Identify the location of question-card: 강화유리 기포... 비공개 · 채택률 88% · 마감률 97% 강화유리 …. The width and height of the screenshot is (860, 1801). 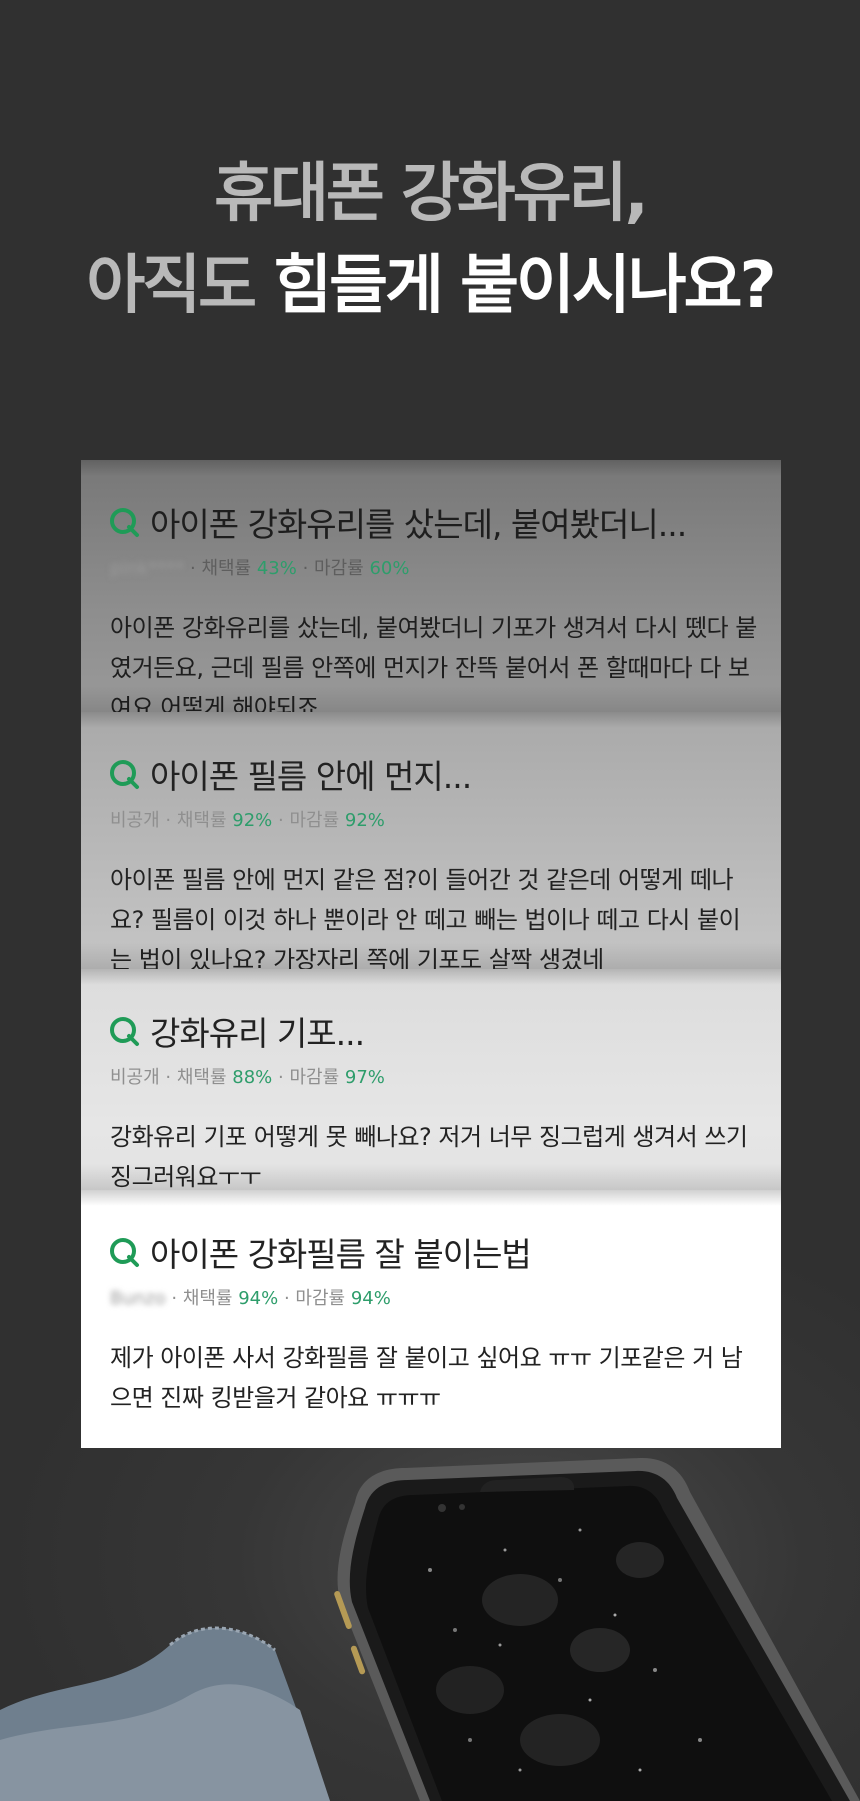
(431, 1081).